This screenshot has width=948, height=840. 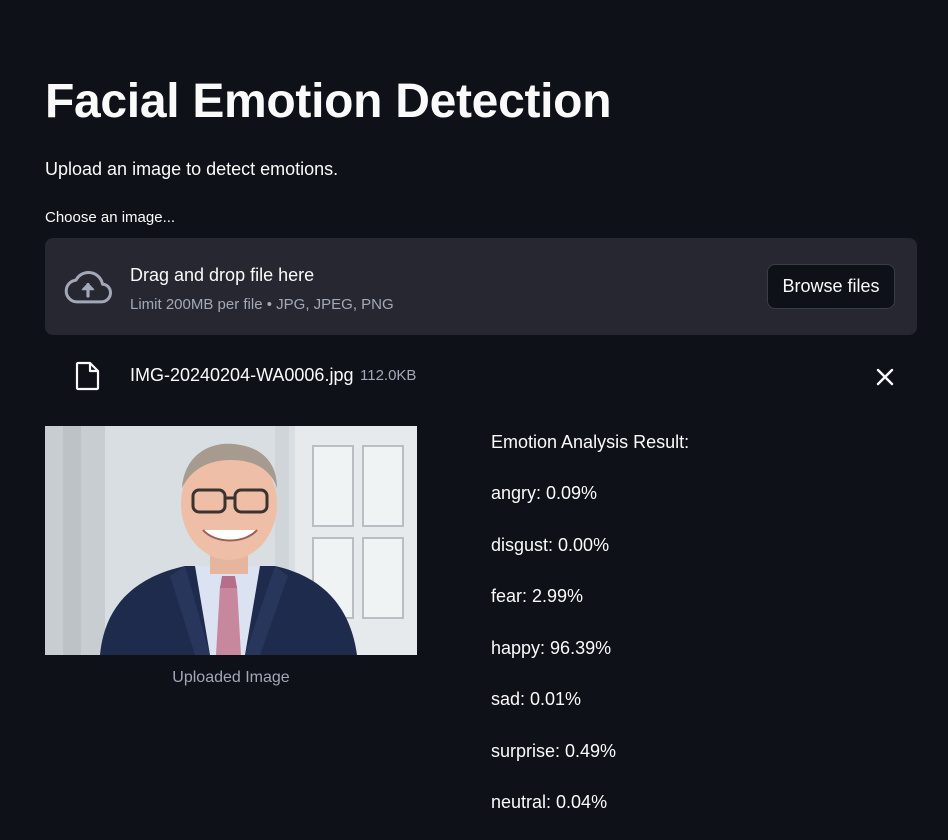 I want to click on page-subtitle: Upload an image to detect emotions., so click(x=192, y=169).